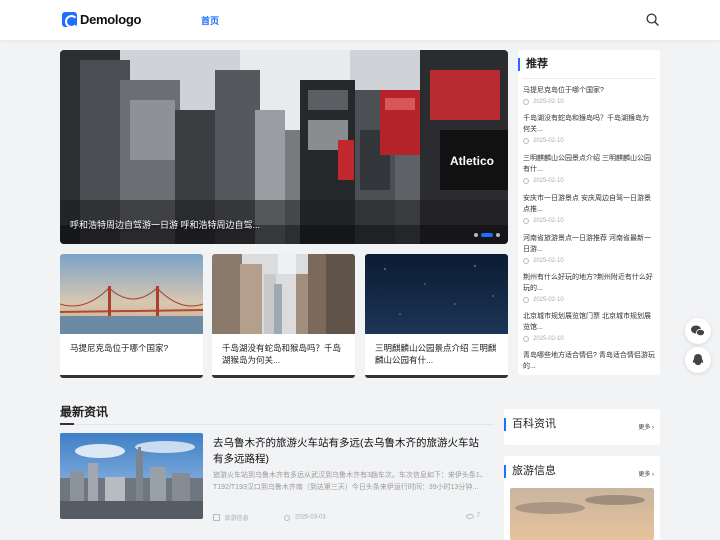 Image resolution: width=720 pixels, height=540 pixels. I want to click on recommend-item: 马提尼克岛位于哪个国家? 2025-02-10, so click(589, 95).